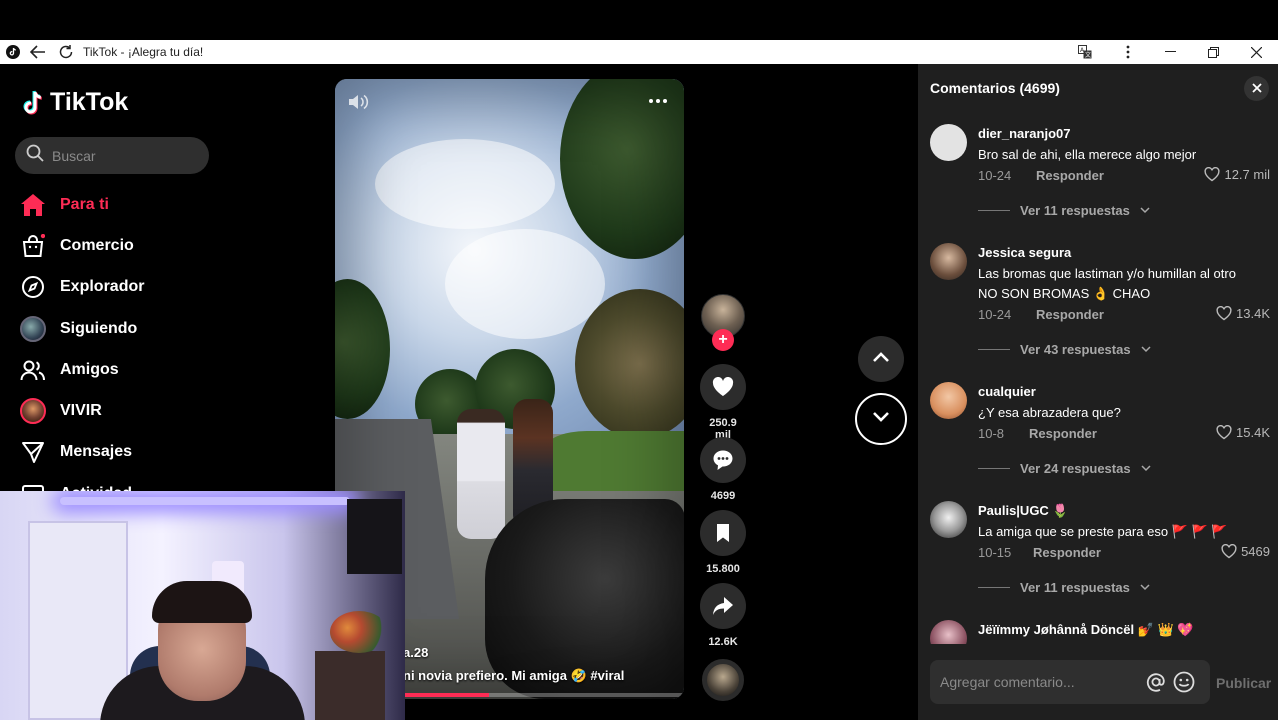 The width and height of the screenshot is (1278, 720). I want to click on webcam-shelf, so click(350, 685).